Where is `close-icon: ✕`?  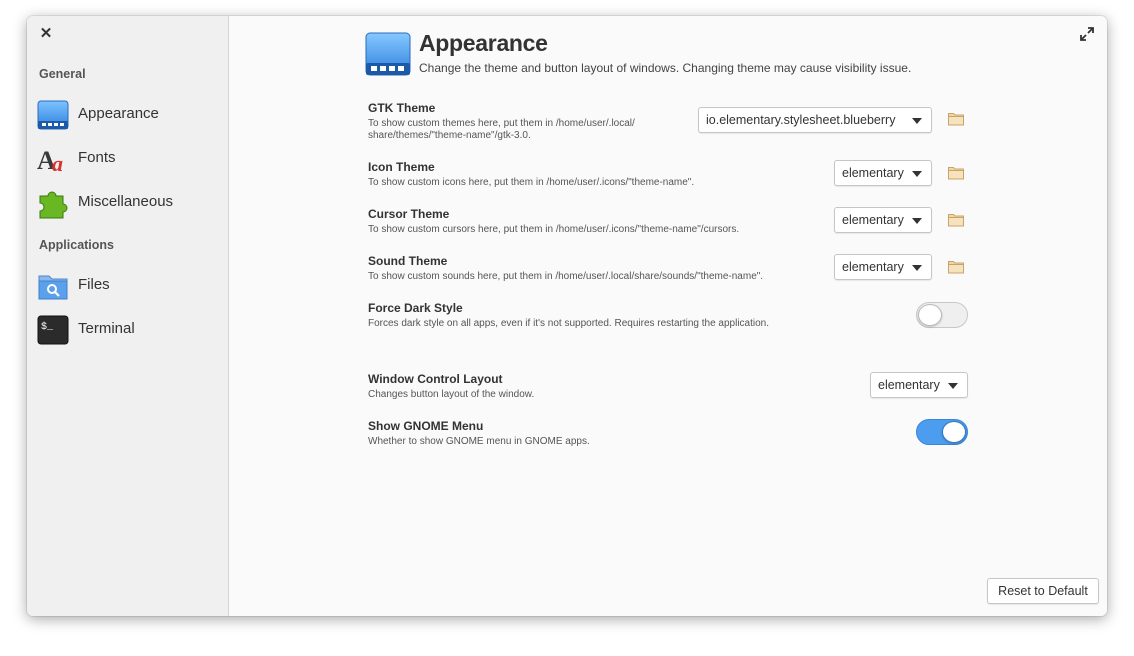
close-icon: ✕ is located at coordinates (46, 34).